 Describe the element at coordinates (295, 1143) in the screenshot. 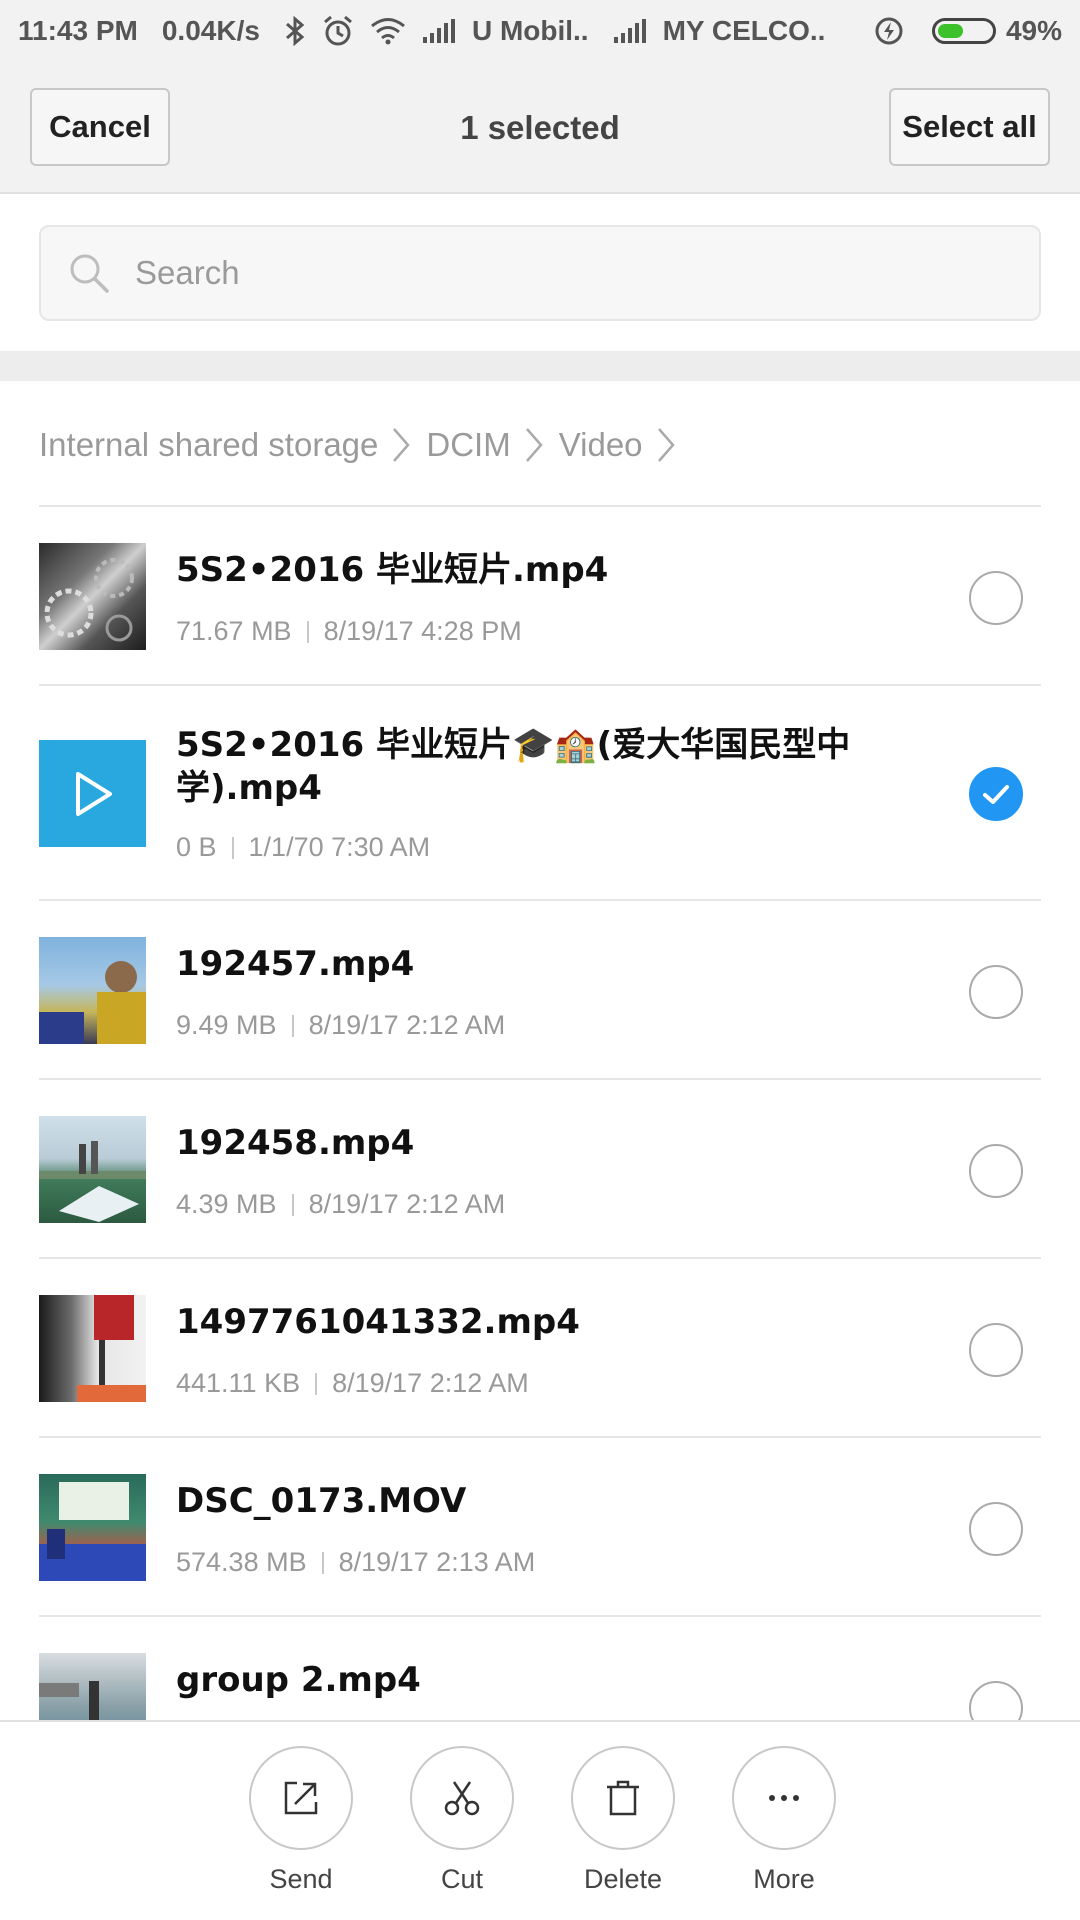

I see `file-name: 192458.mp4` at that location.